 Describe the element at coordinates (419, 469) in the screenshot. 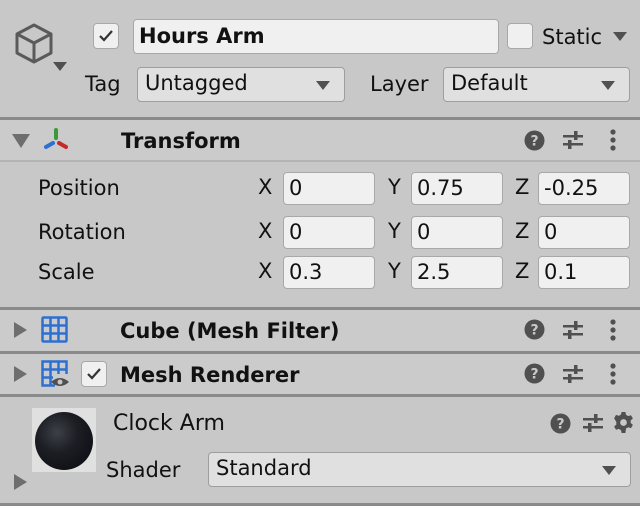

I see `shader-dropdown: Standard` at that location.